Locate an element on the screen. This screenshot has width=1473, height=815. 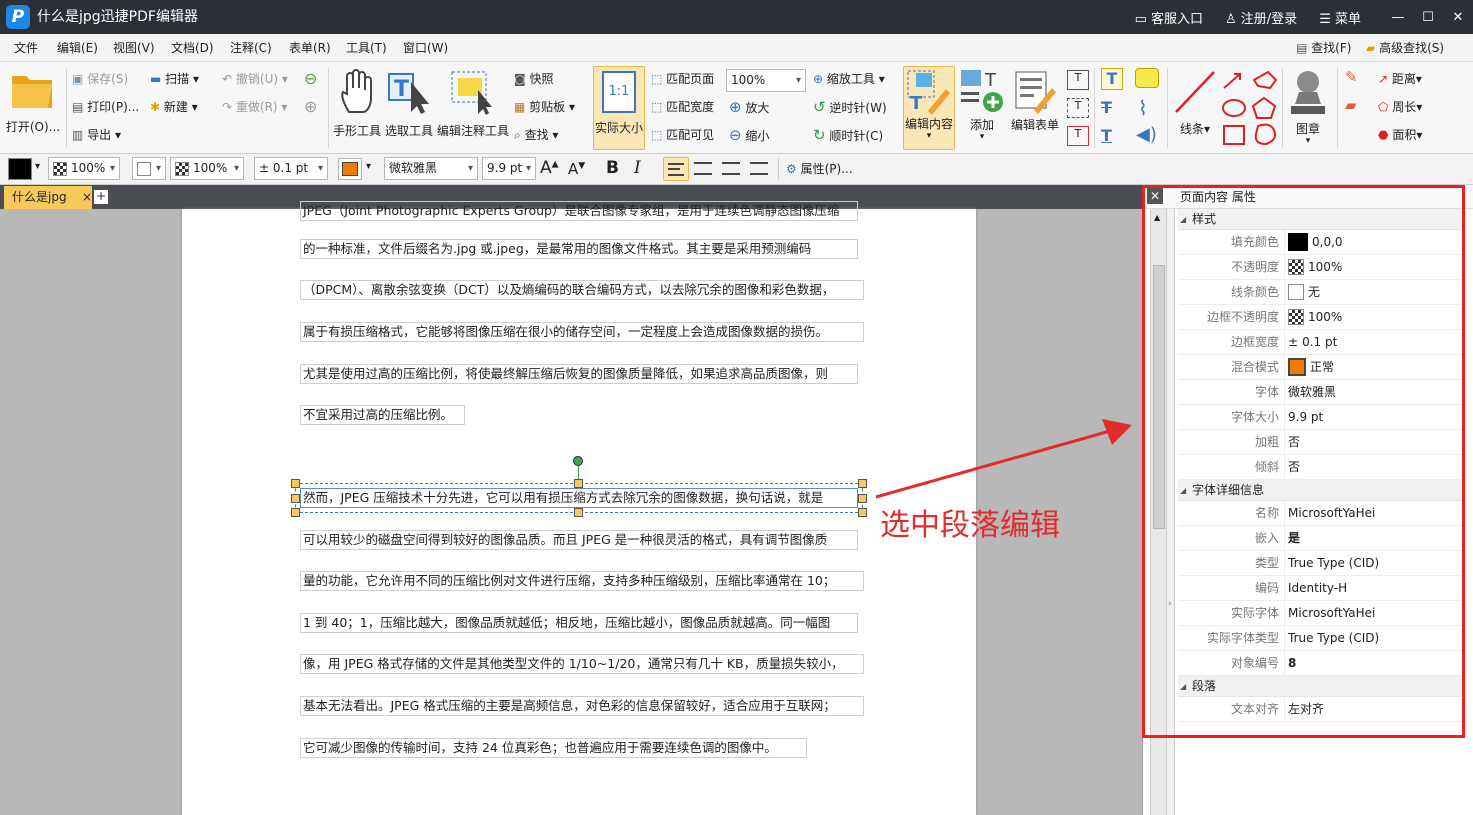
perimeter-button: ⬠ 周长▾ is located at coordinates (1400, 106).